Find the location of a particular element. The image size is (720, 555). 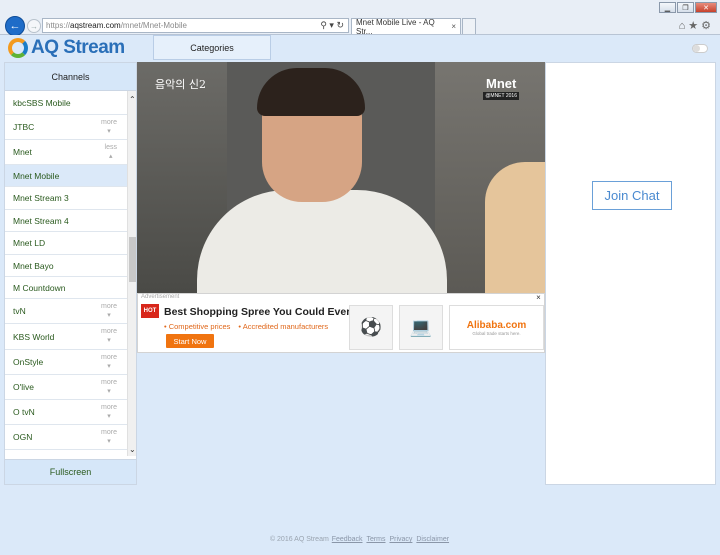

channel-logo-text: Mnet is located at coordinates (501, 83).